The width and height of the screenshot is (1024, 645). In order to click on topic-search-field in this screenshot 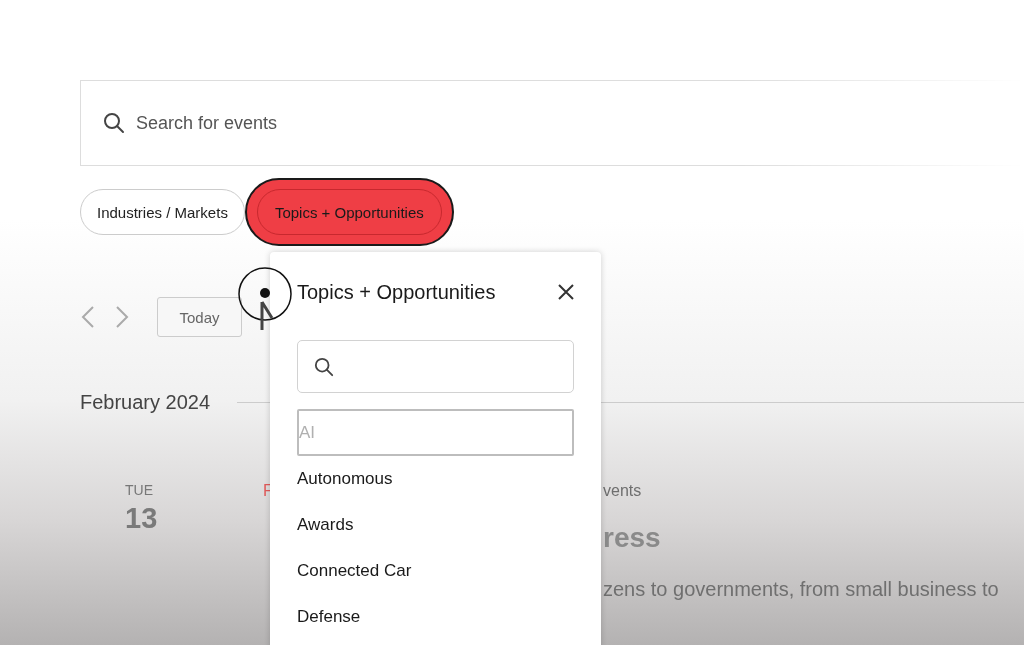, I will do `click(435, 366)`.